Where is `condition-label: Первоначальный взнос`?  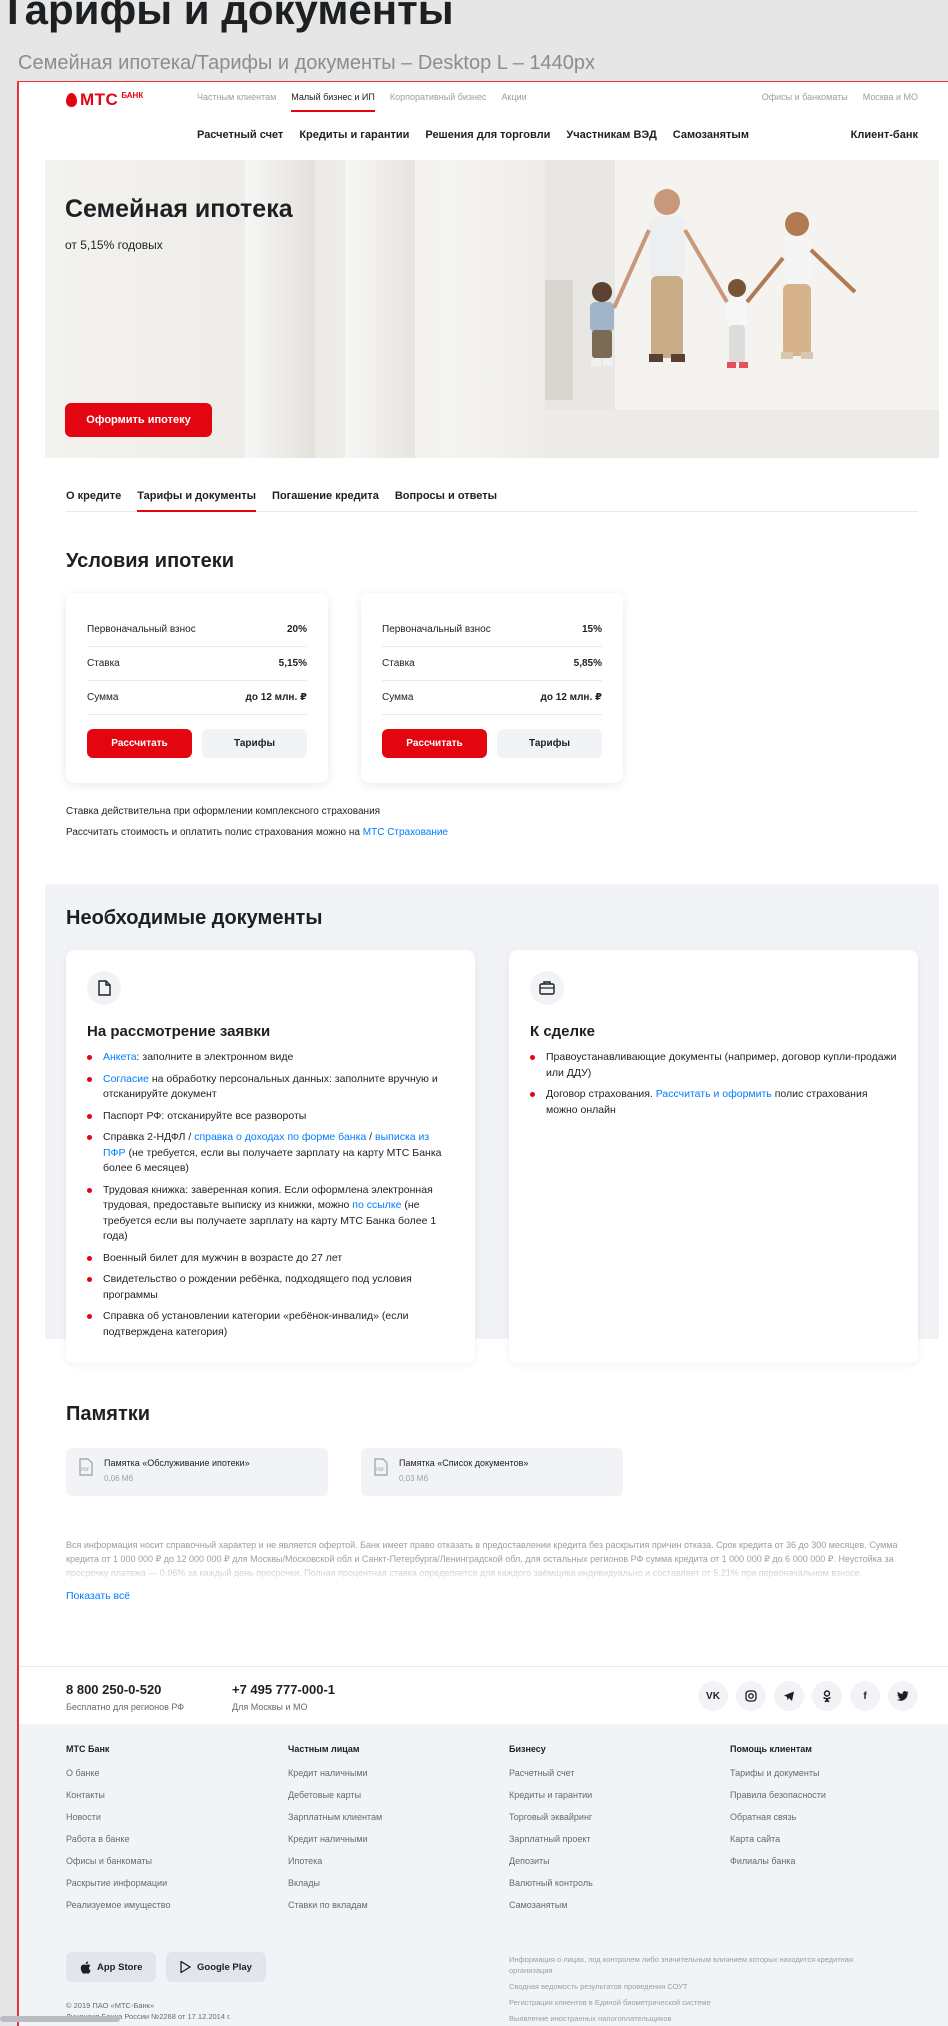 condition-label: Первоначальный взнос is located at coordinates (436, 629).